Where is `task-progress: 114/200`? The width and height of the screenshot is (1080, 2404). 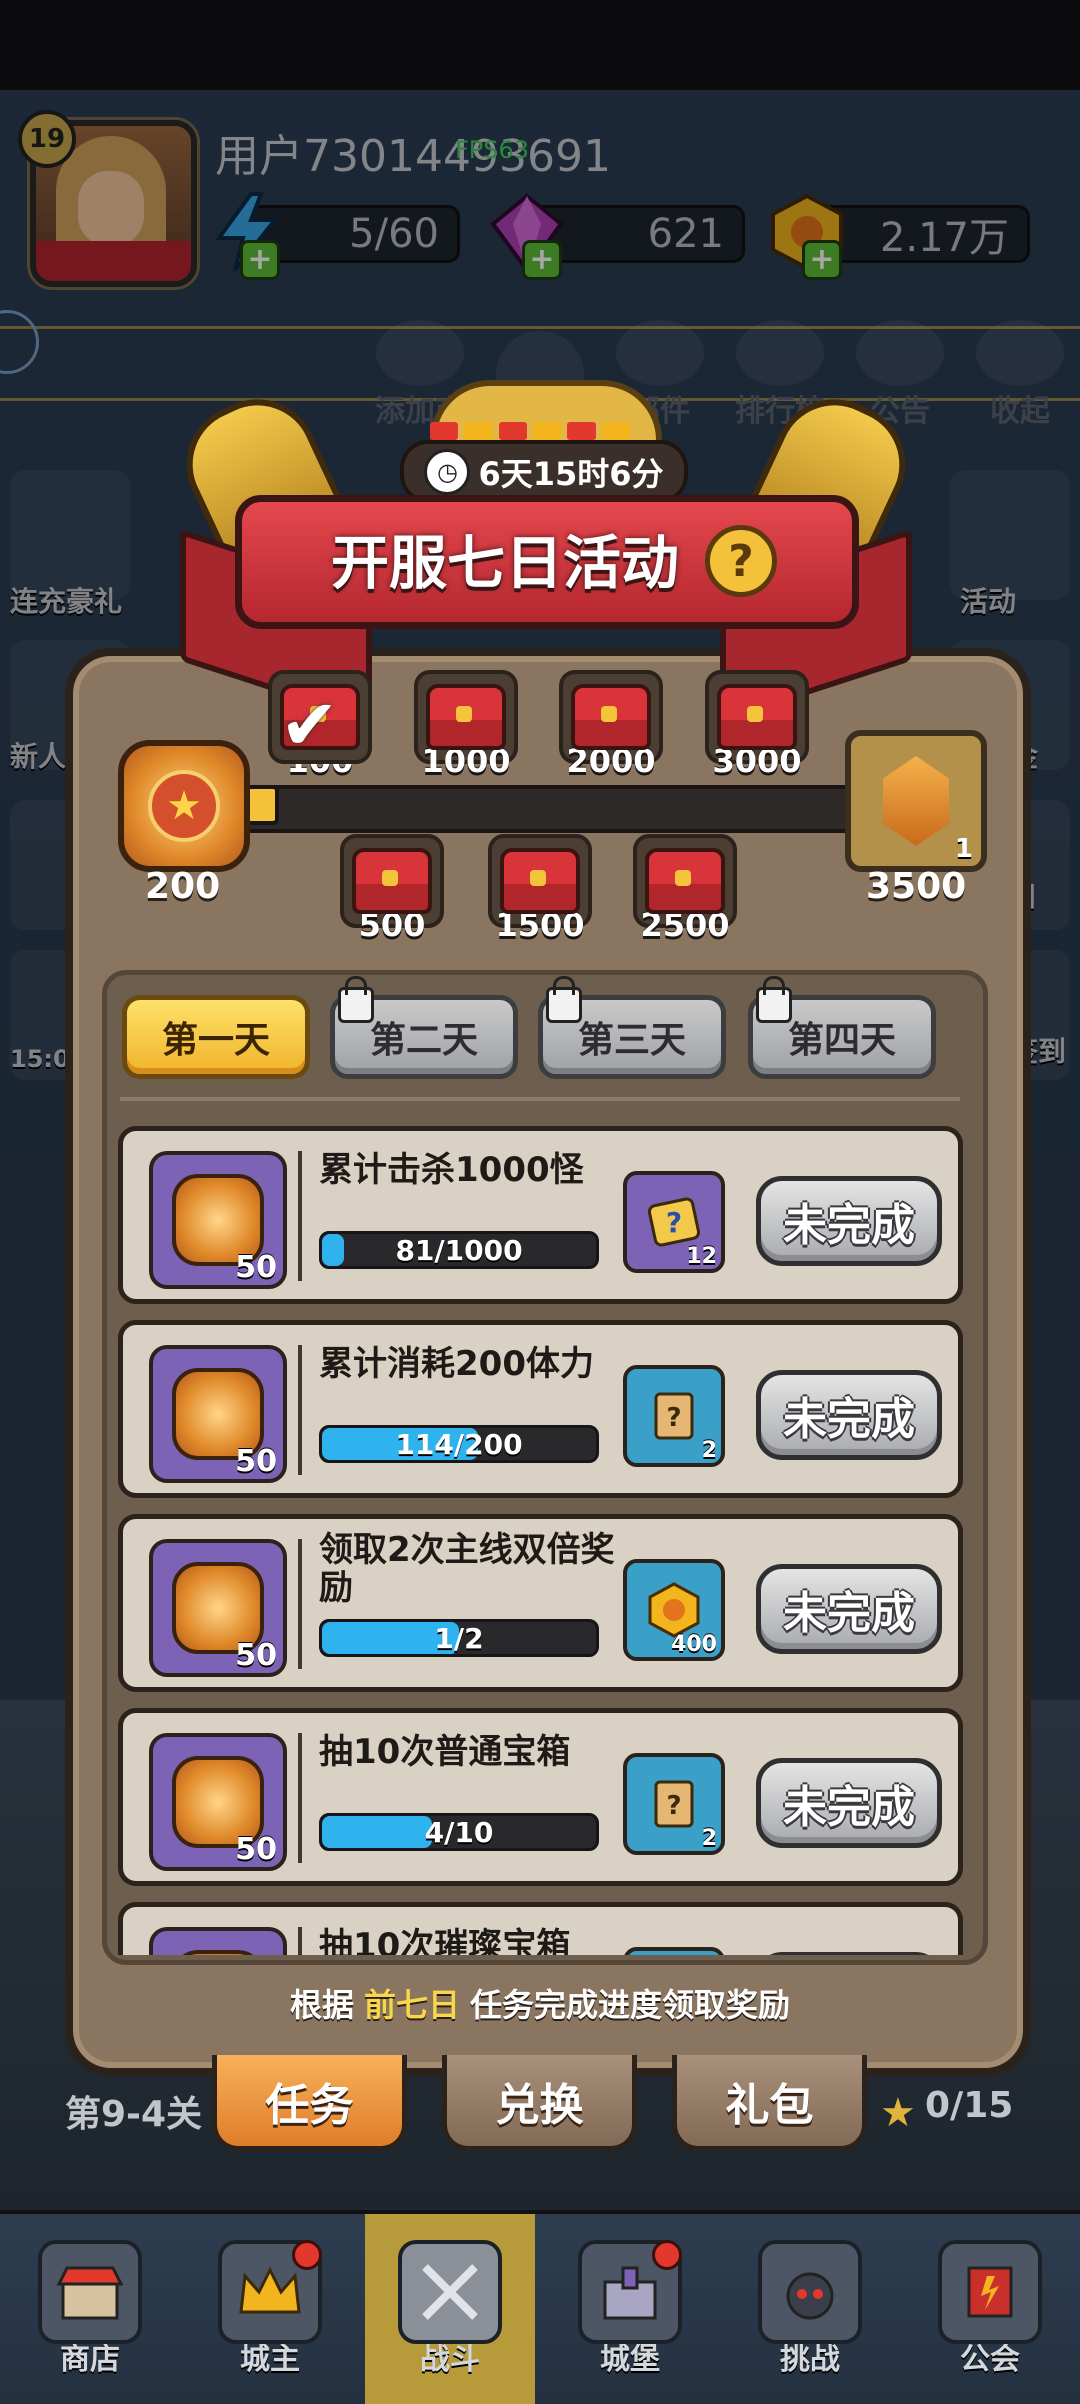 task-progress: 114/200 is located at coordinates (459, 1444).